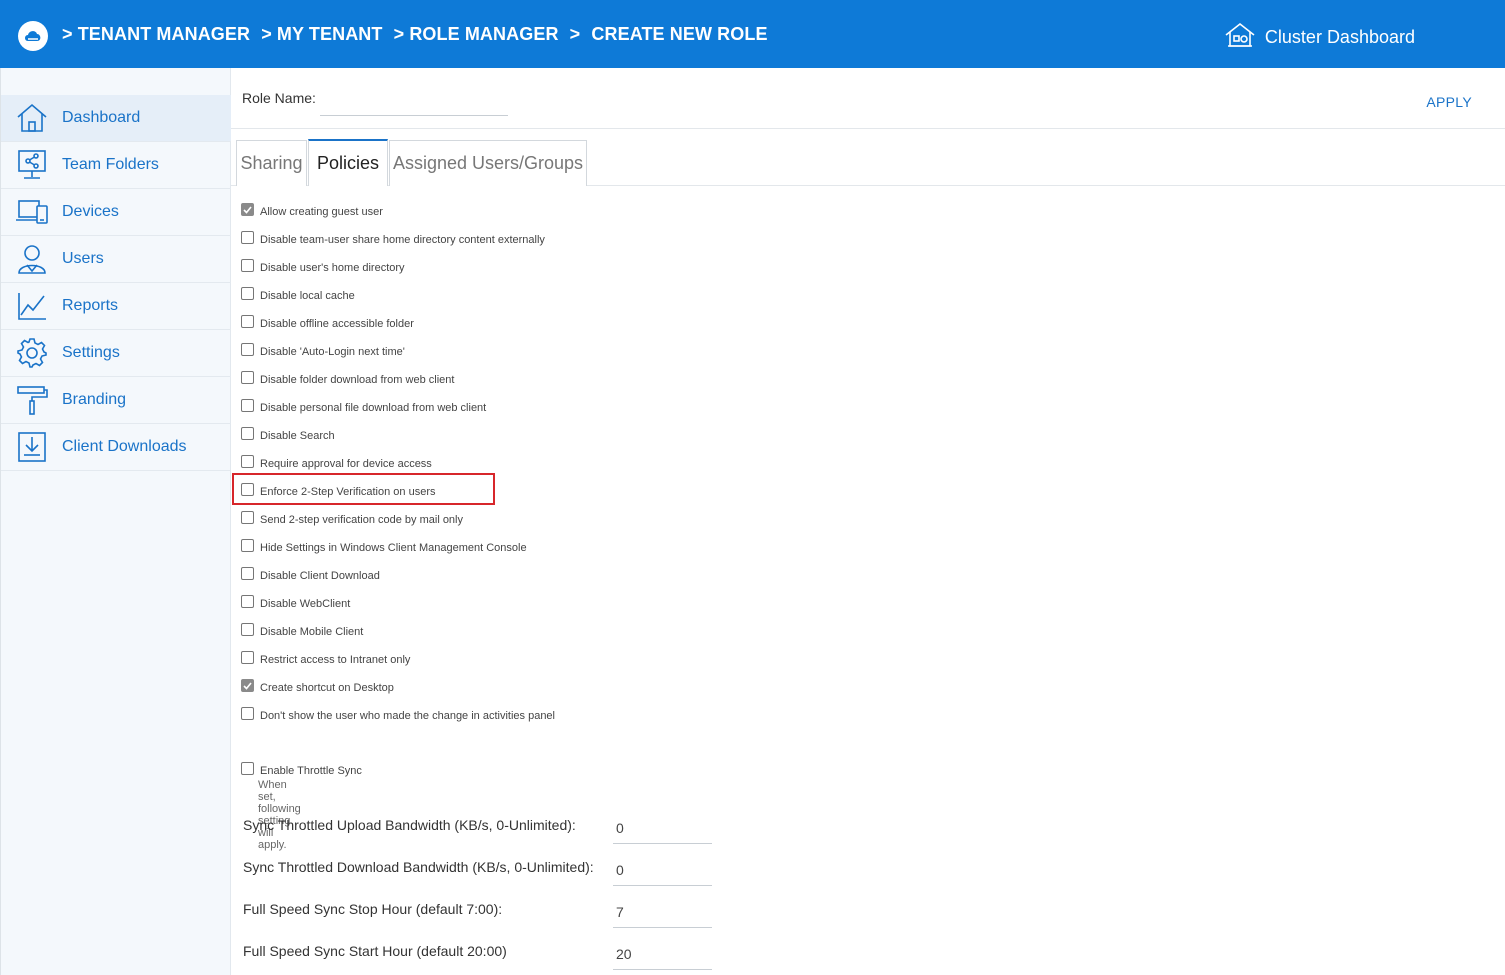 Image resolution: width=1505 pixels, height=975 pixels. What do you see at coordinates (321, 212) in the screenshot?
I see `policy-label: Allow creating guest user` at bounding box center [321, 212].